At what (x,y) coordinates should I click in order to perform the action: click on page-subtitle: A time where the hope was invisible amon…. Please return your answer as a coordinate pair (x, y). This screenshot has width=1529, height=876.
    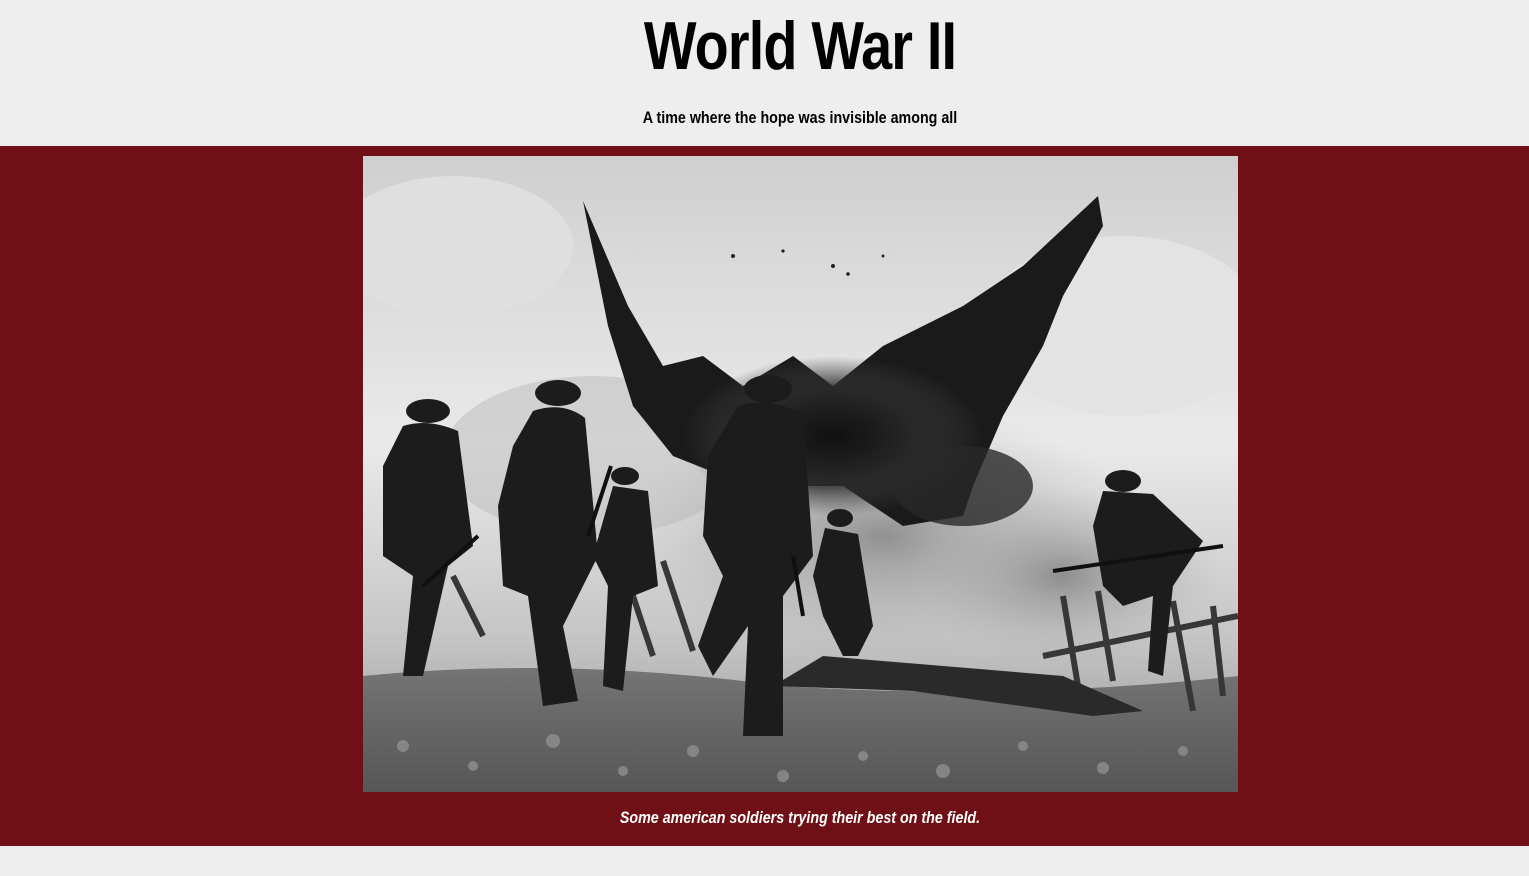
    Looking at the image, I should click on (800, 117).